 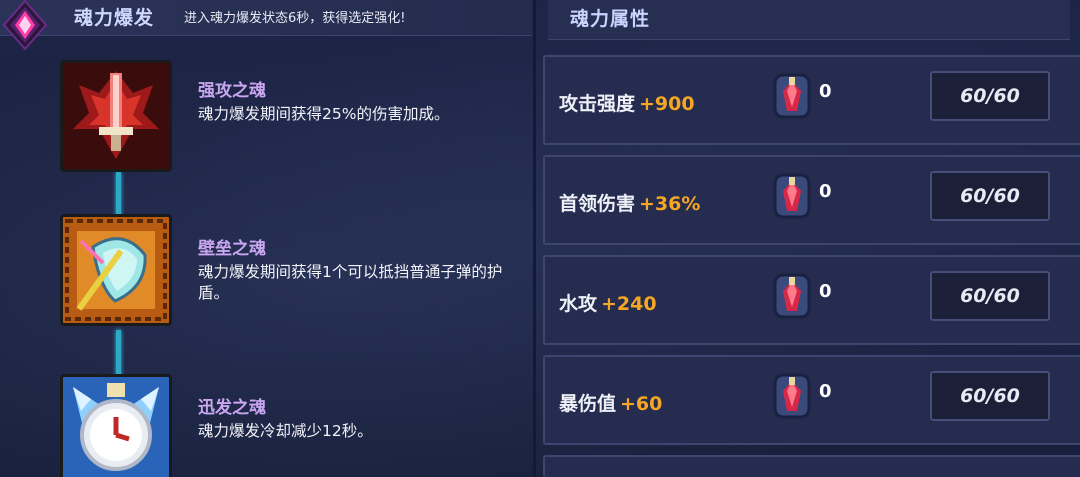 I want to click on clock-soul-icon, so click(x=116, y=425).